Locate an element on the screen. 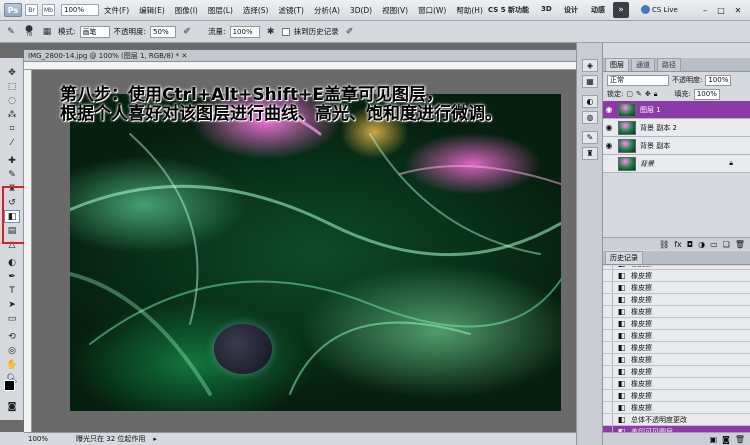 The image size is (750, 445). tab-layers: 图层 is located at coordinates (617, 64).